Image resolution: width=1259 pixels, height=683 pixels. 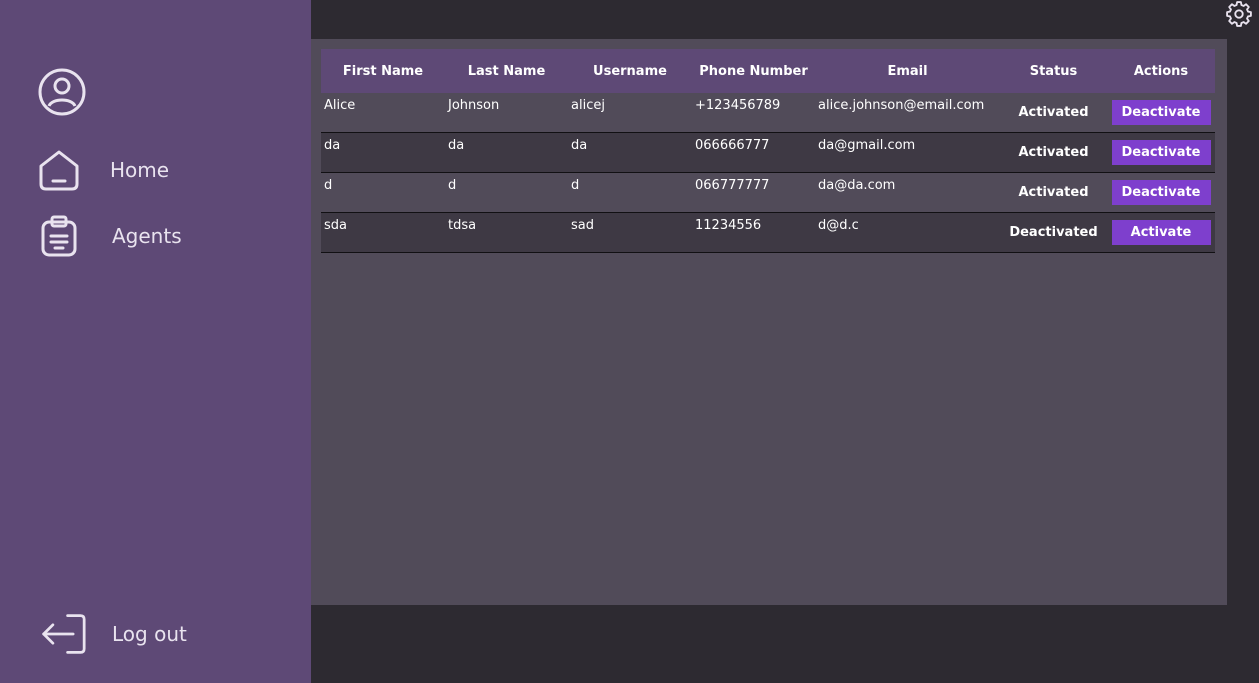 What do you see at coordinates (456, 145) in the screenshot?
I see `cell-last-name: da` at bounding box center [456, 145].